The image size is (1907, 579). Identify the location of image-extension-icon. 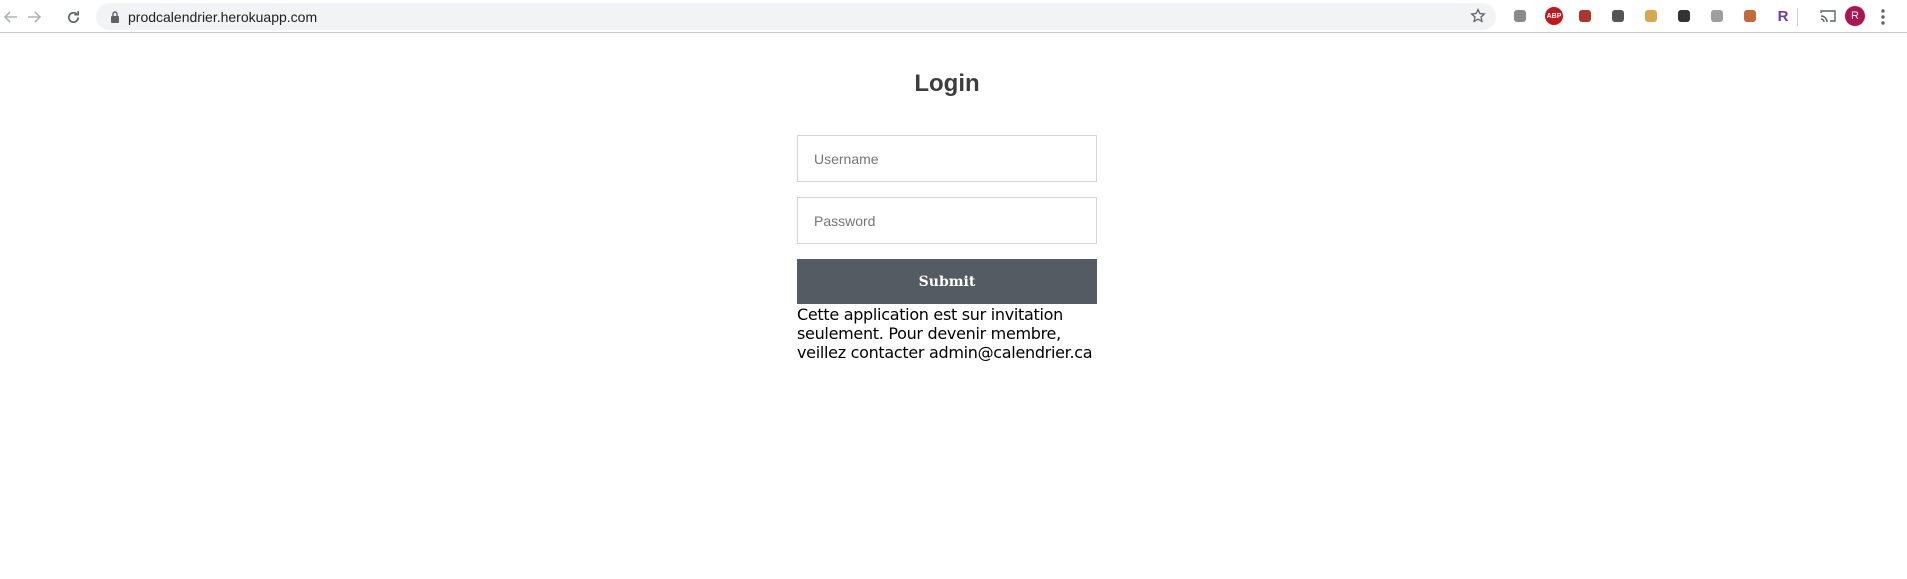
(1651, 16).